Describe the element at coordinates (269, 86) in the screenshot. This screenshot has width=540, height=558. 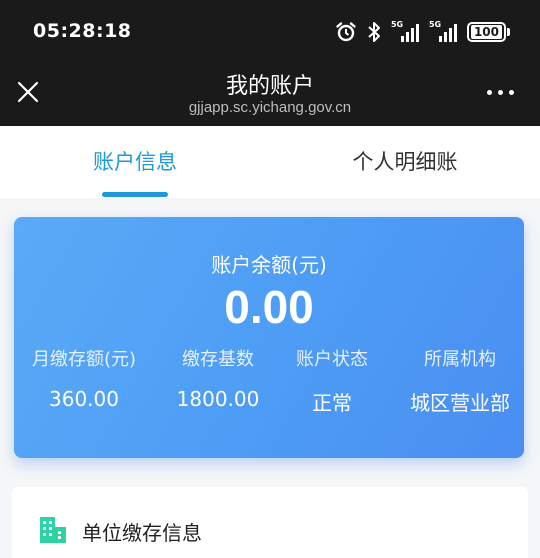
I see `page-title: 我的账户` at that location.